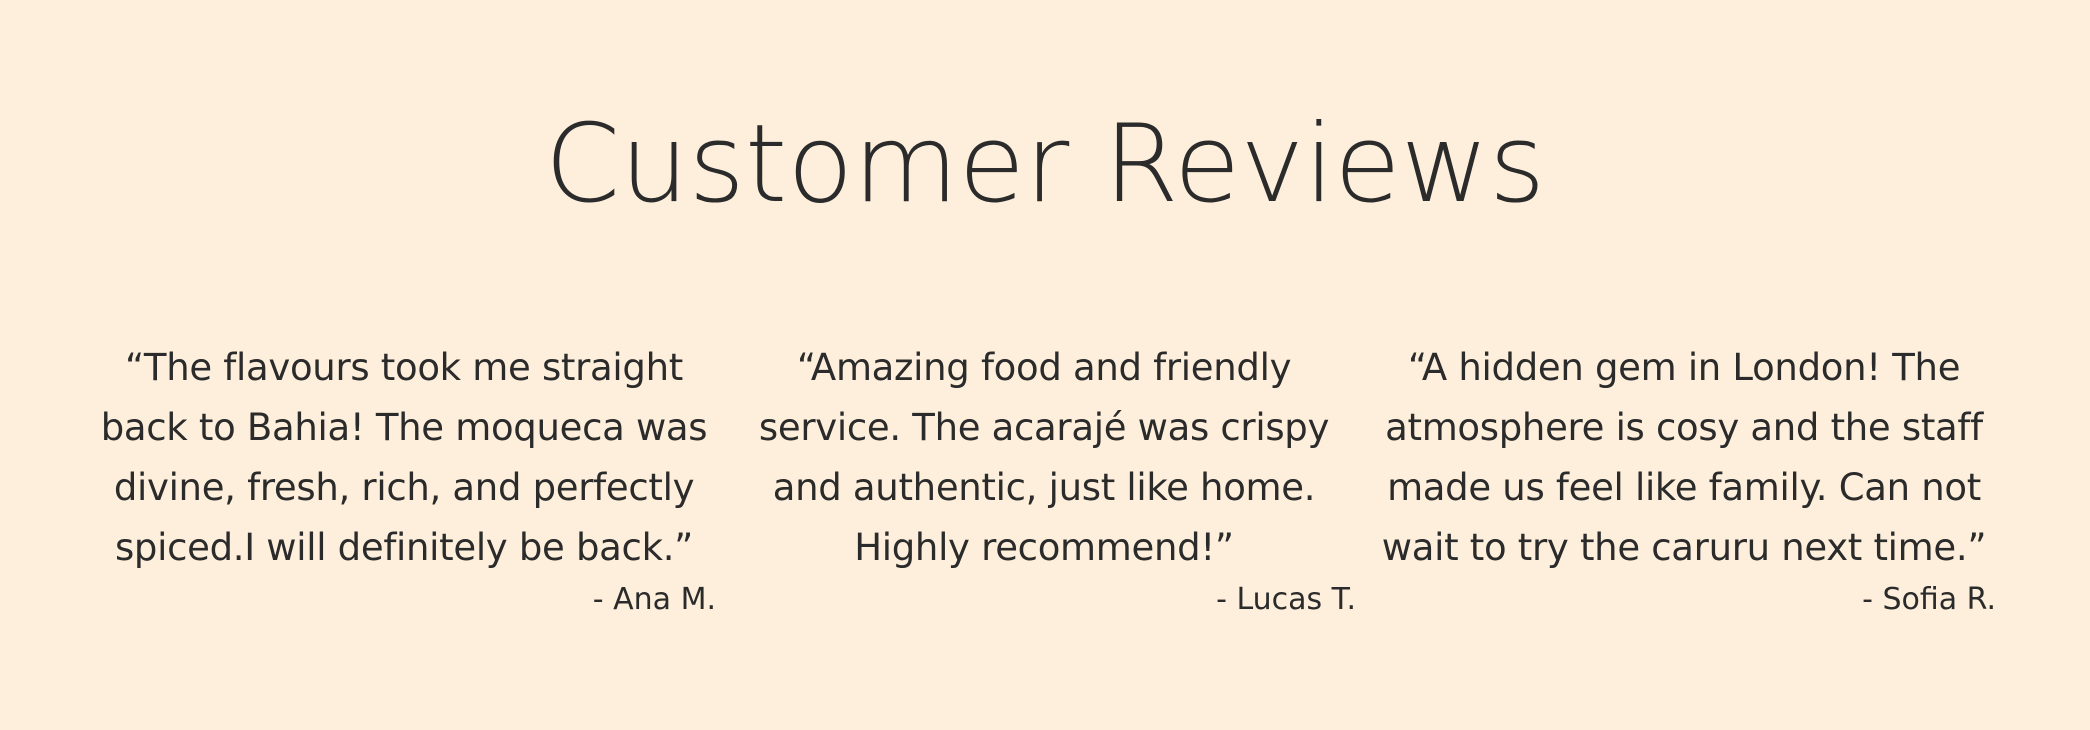 The width and height of the screenshot is (2090, 730). What do you see at coordinates (1929, 599) in the screenshot?
I see `review-author: - Sofia R.` at bounding box center [1929, 599].